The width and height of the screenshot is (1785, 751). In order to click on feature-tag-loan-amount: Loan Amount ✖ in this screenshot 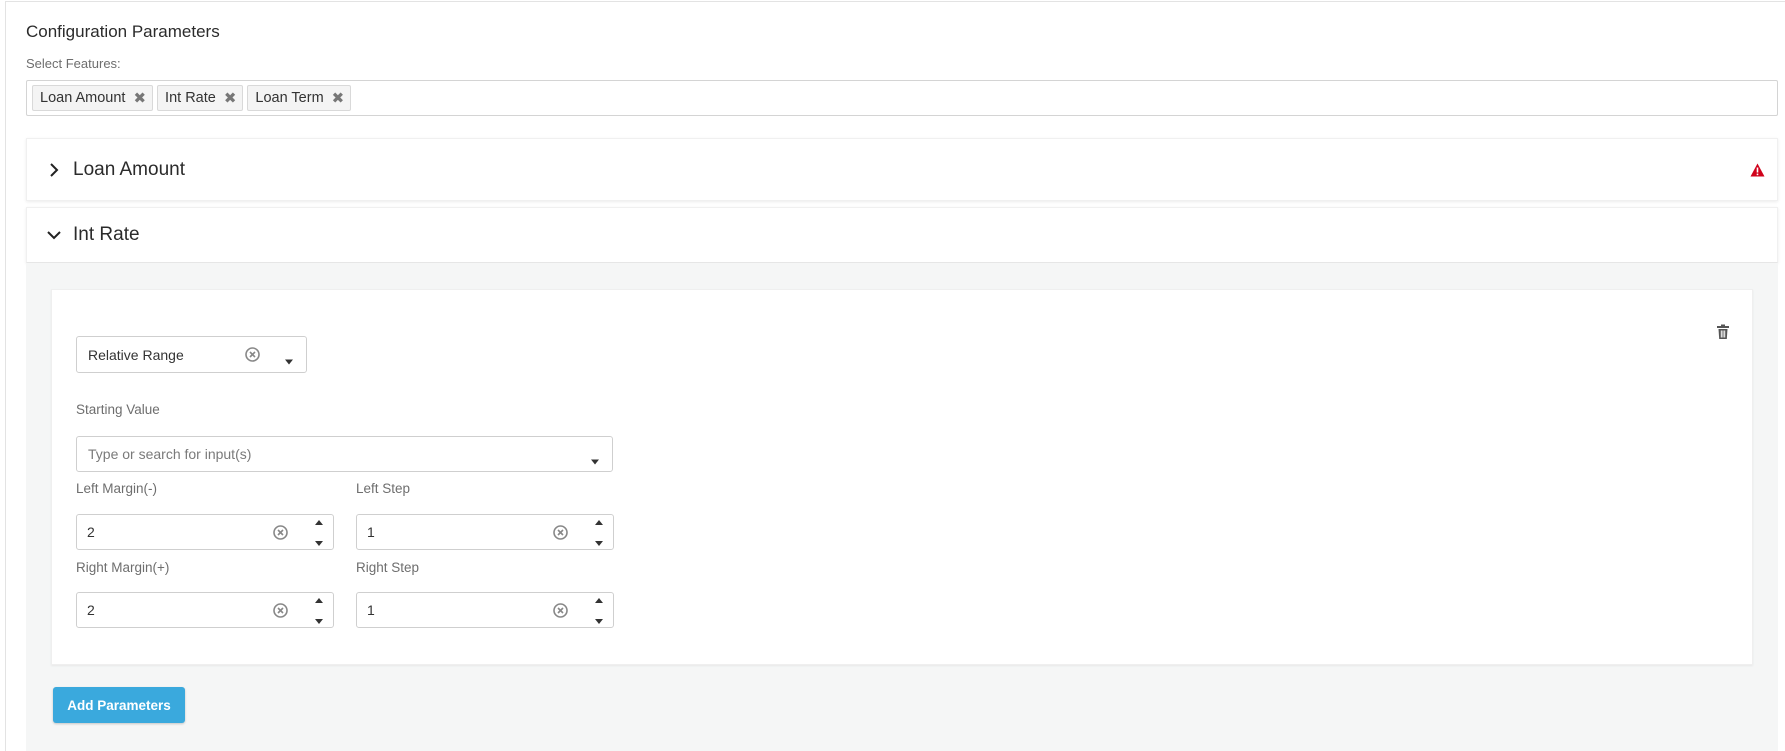, I will do `click(93, 98)`.